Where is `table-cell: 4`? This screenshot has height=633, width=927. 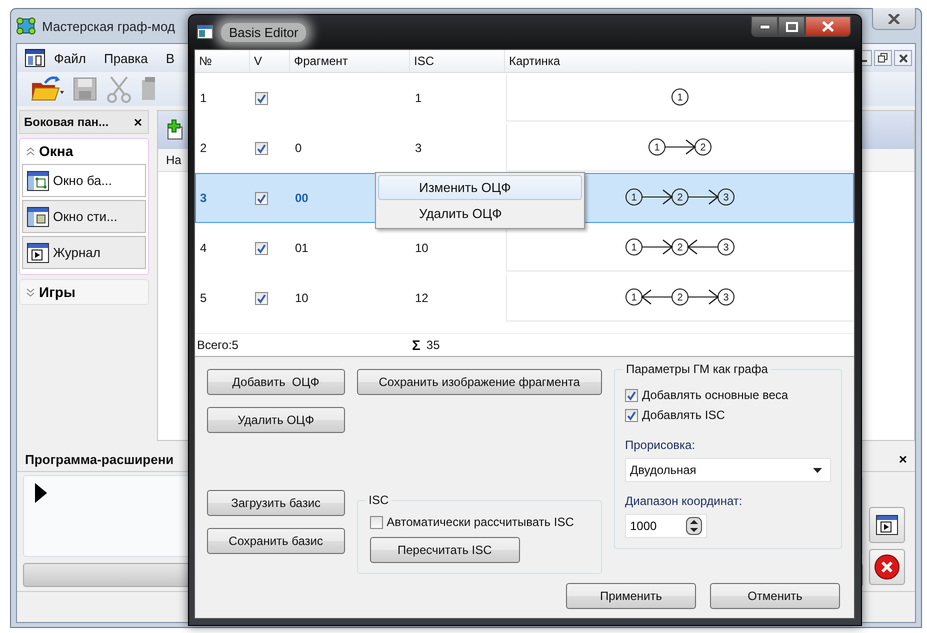 table-cell: 4 is located at coordinates (203, 248).